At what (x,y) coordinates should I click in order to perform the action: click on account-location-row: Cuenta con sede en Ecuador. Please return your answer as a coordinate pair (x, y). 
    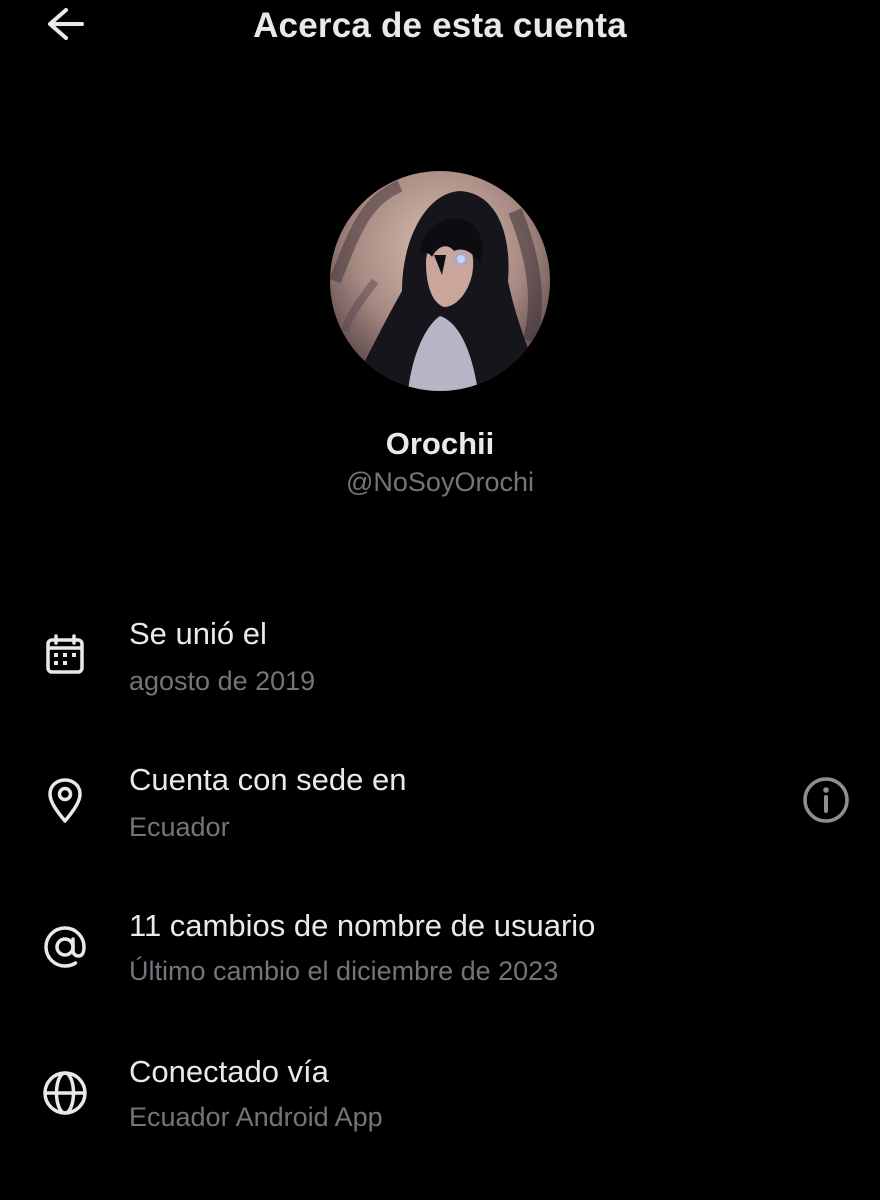
    Looking at the image, I should click on (440, 809).